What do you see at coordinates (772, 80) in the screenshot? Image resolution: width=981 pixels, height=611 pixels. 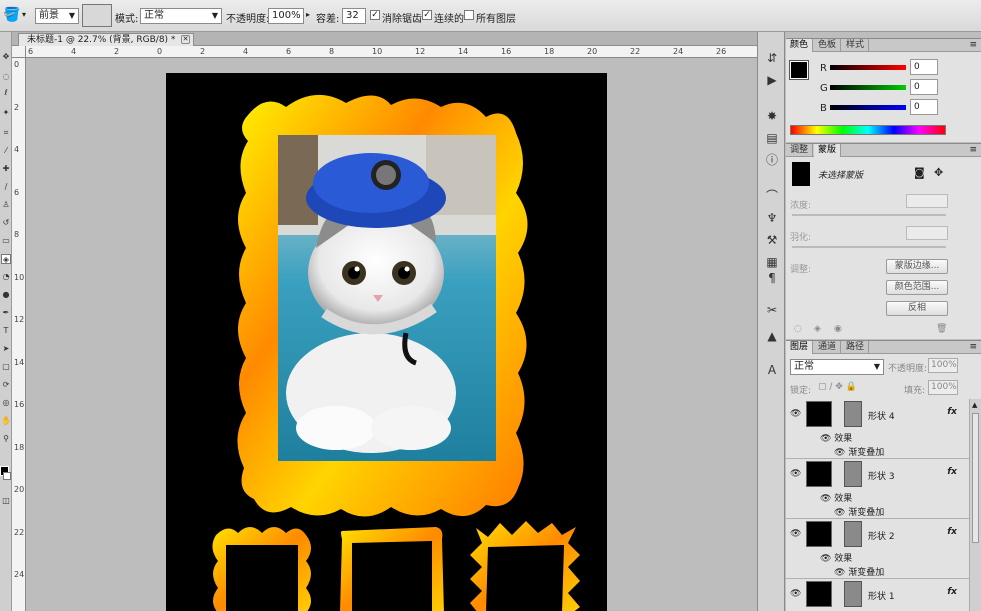 I see `actions-icon: ▶` at bounding box center [772, 80].